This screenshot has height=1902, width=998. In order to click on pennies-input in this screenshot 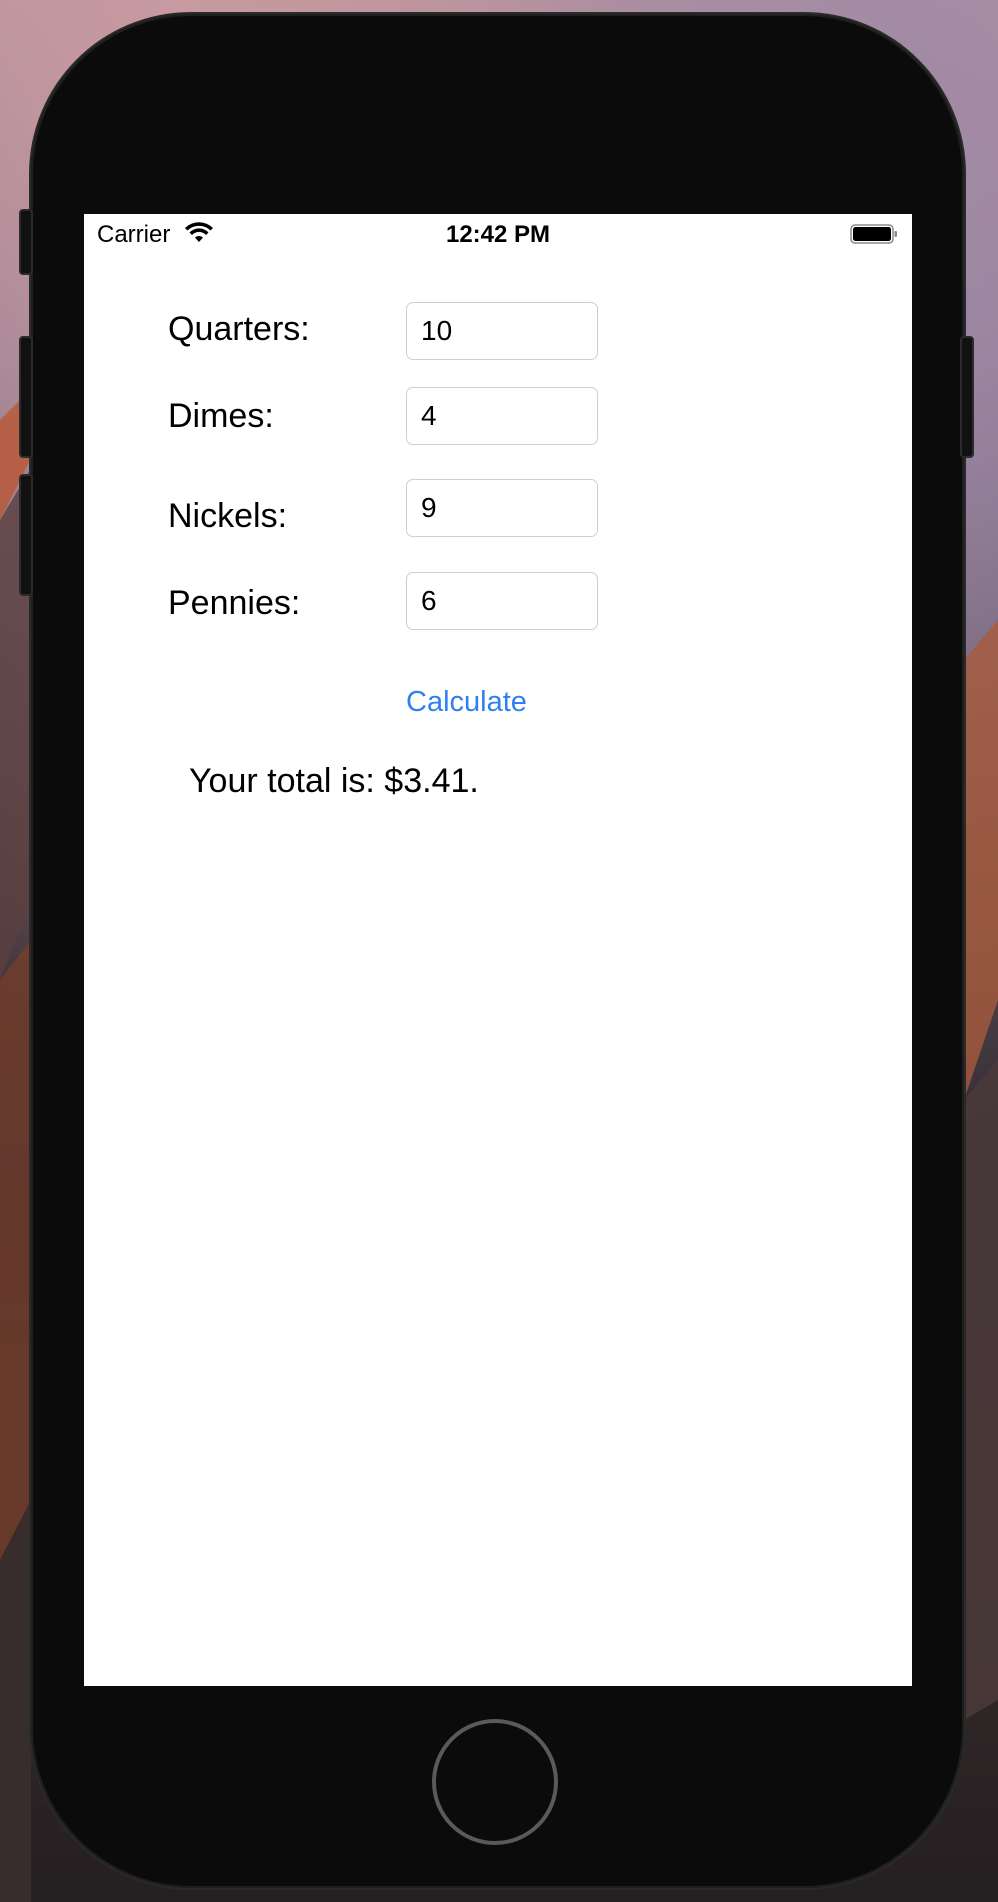, I will do `click(502, 601)`.